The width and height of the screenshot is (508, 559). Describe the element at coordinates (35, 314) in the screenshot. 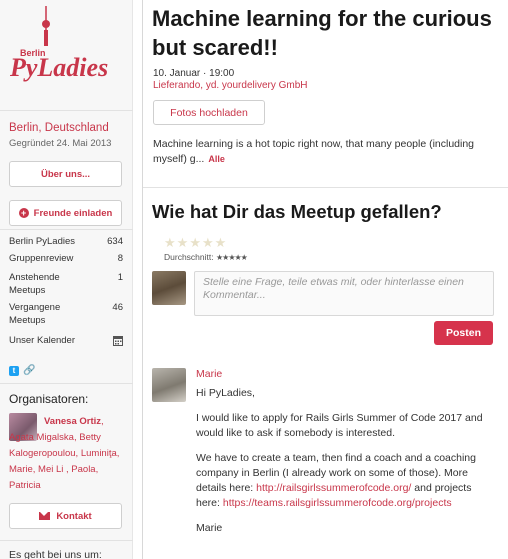

I see `stat-label: Vergangene Meetups` at that location.